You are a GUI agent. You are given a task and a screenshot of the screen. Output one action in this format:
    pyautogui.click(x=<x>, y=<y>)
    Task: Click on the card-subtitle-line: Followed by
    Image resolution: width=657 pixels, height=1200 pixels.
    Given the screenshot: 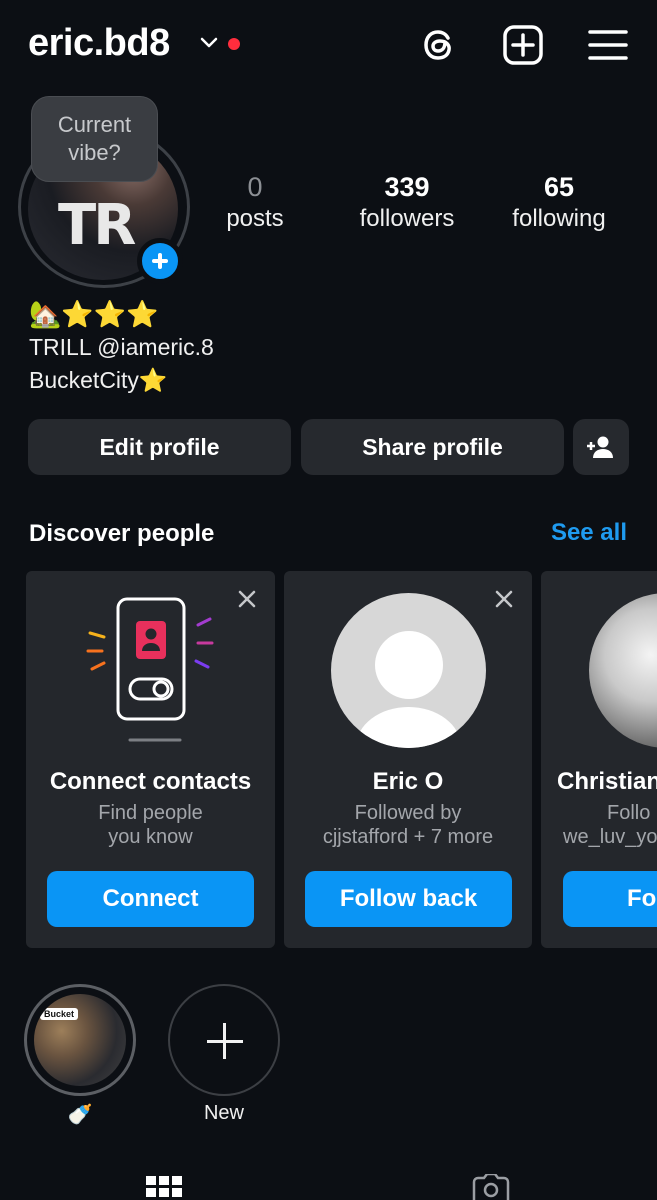 What is the action you would take?
    pyautogui.click(x=408, y=813)
    